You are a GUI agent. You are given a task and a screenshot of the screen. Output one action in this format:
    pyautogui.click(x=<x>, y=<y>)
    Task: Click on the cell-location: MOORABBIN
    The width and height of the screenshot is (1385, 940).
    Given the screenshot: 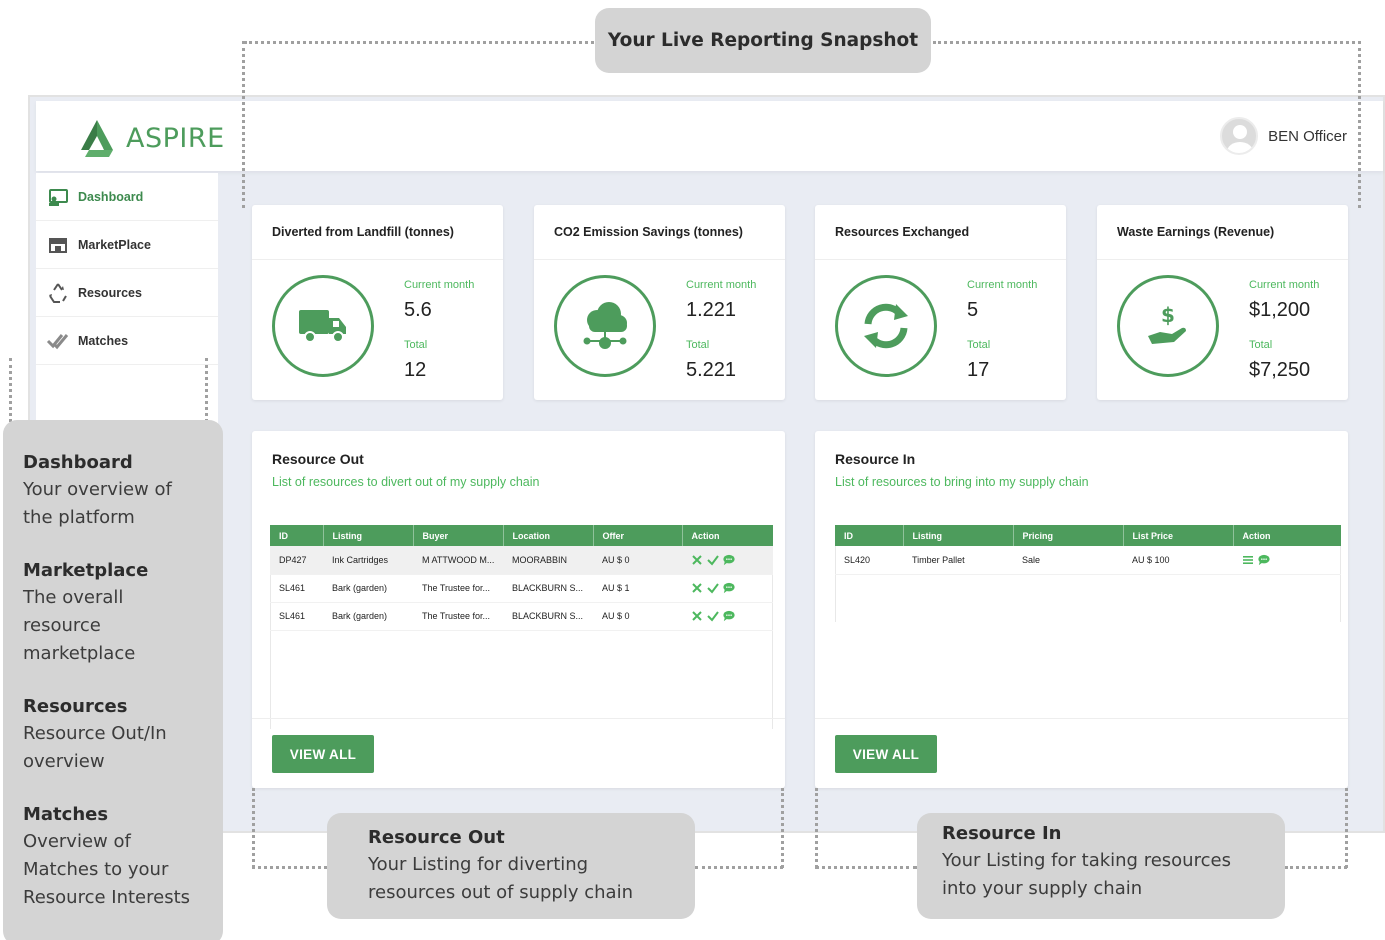 What is the action you would take?
    pyautogui.click(x=548, y=560)
    